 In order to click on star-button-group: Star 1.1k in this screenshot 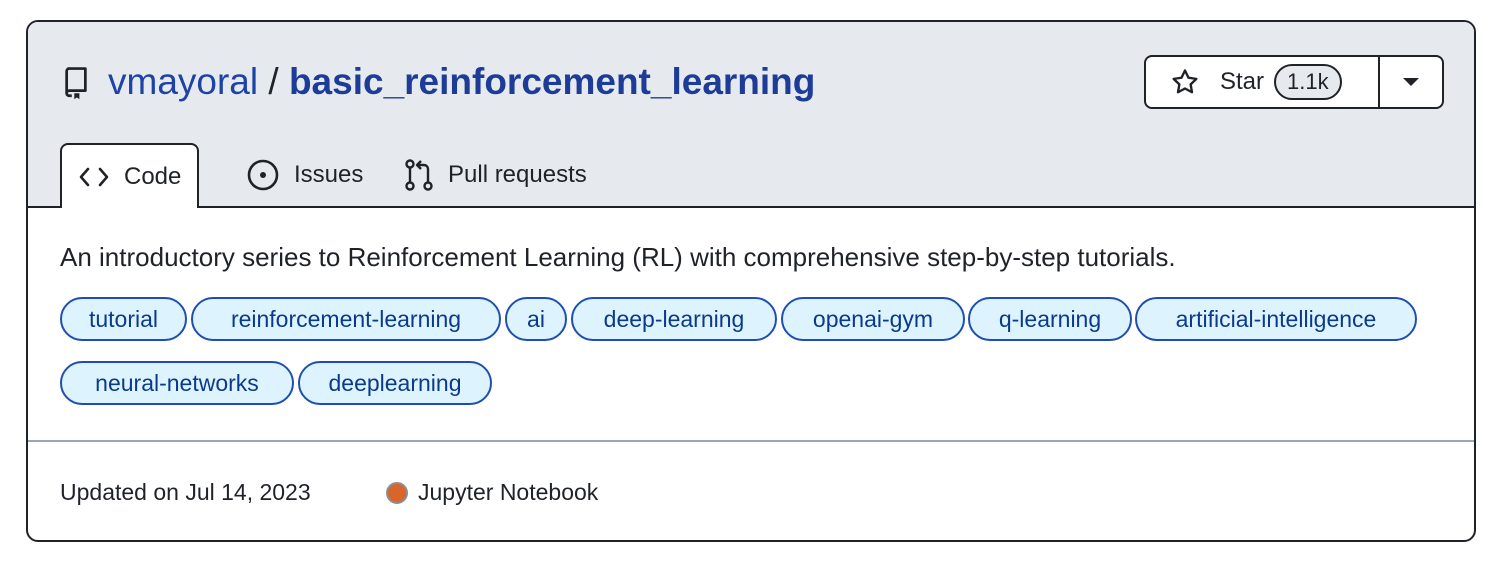, I will do `click(1294, 82)`.